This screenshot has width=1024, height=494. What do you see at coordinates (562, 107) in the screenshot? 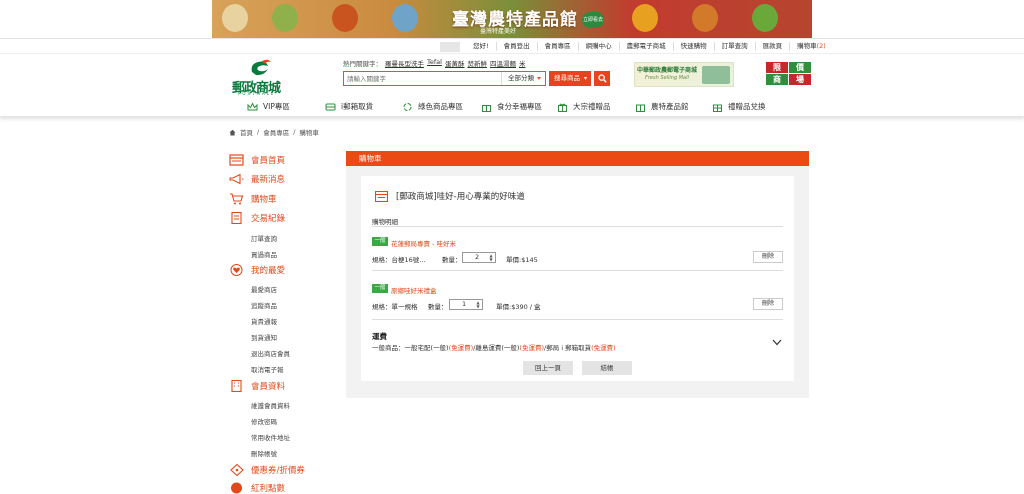
I see `gift-box-icon` at bounding box center [562, 107].